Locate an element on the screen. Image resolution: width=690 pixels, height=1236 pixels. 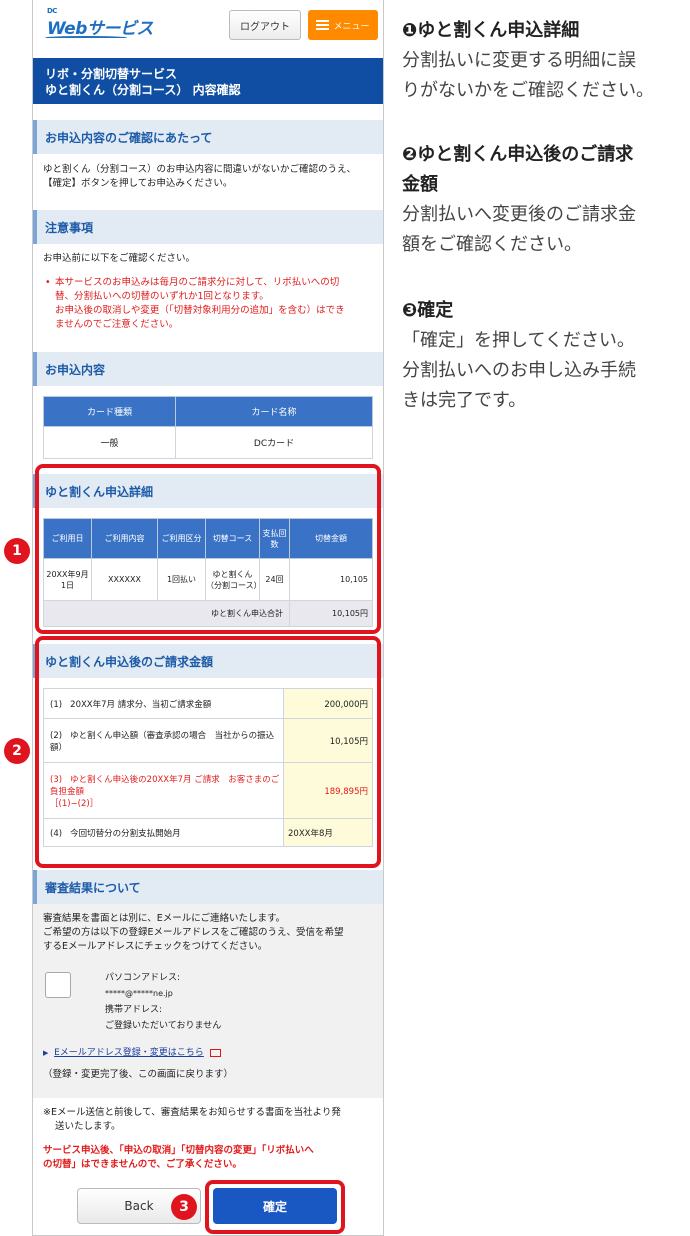
pc-address-label: パソコンアドレス: is located at coordinates (143, 978).